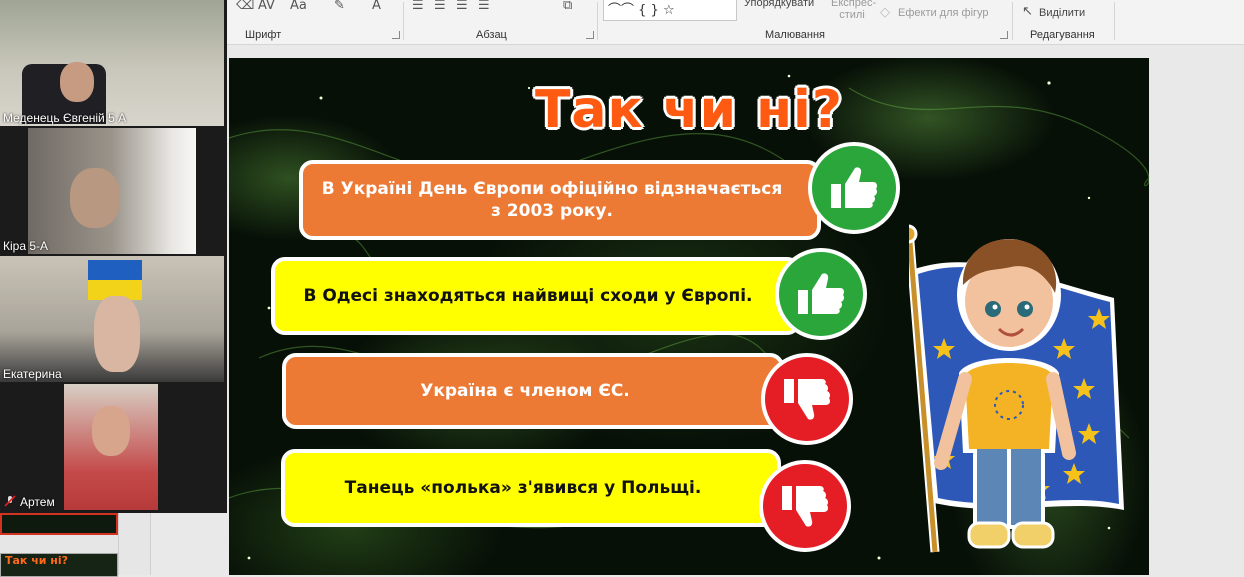  What do you see at coordinates (689, 110) in the screenshot?
I see `slide-title: Так чи ні?` at bounding box center [689, 110].